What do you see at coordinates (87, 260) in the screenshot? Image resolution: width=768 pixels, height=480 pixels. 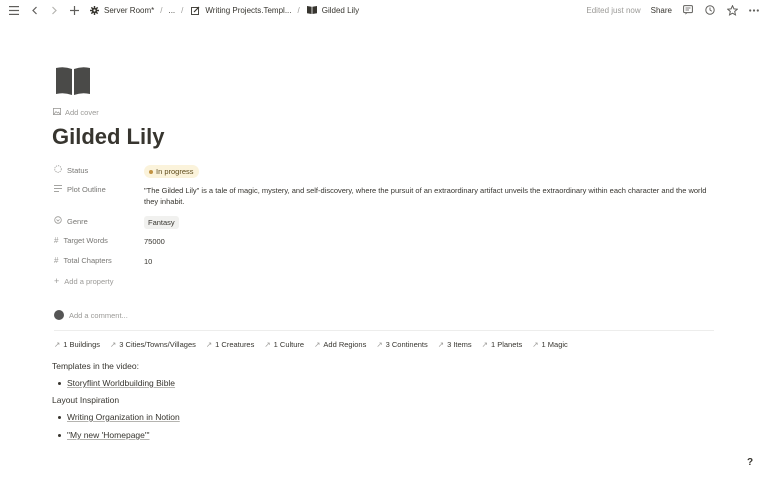 I see `property-label: Total Chapters` at bounding box center [87, 260].